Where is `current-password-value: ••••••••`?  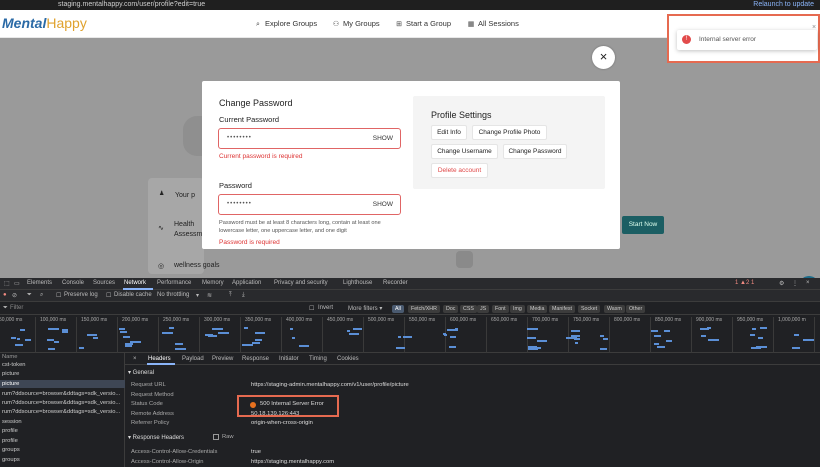
current-password-value: •••••••• is located at coordinates (239, 138).